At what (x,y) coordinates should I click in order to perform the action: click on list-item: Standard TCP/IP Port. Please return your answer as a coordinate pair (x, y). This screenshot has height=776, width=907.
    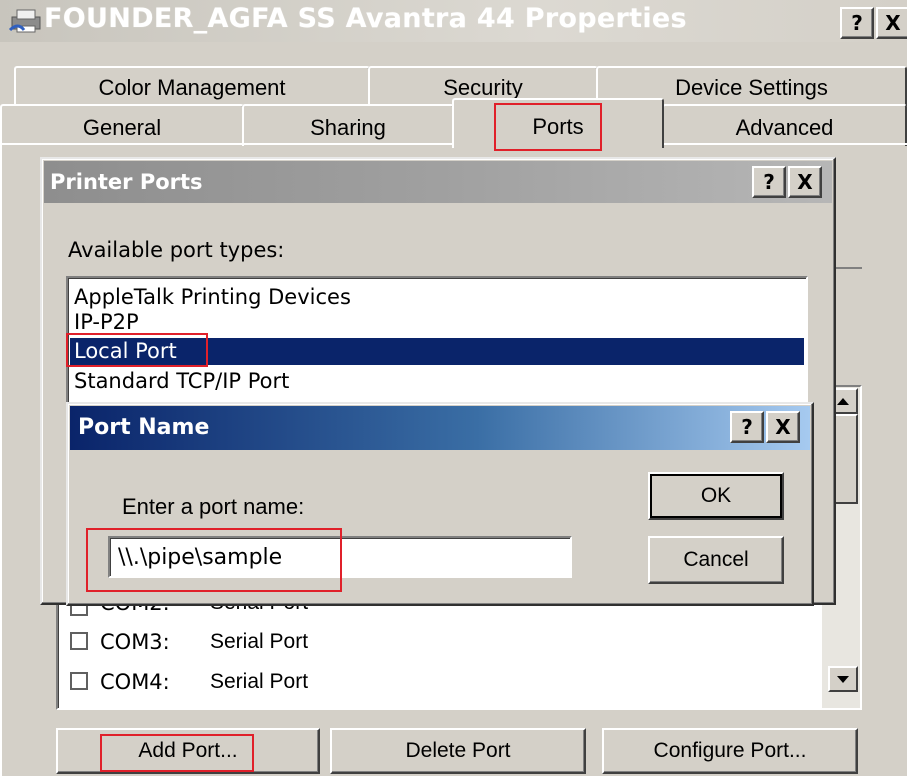
    Looking at the image, I should click on (437, 381).